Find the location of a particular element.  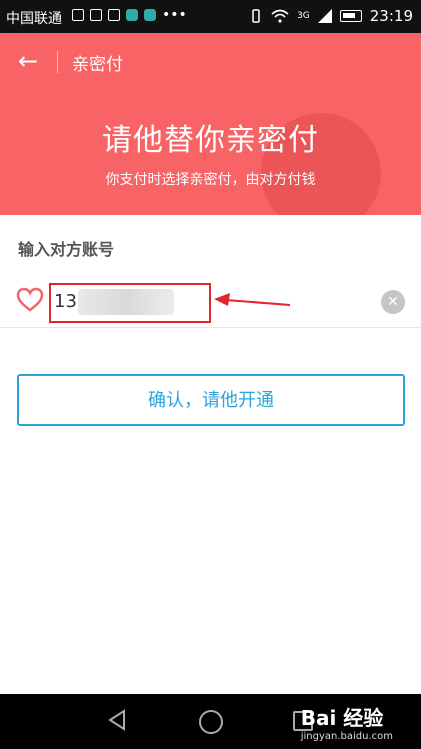

clock: 23:19 is located at coordinates (391, 16).